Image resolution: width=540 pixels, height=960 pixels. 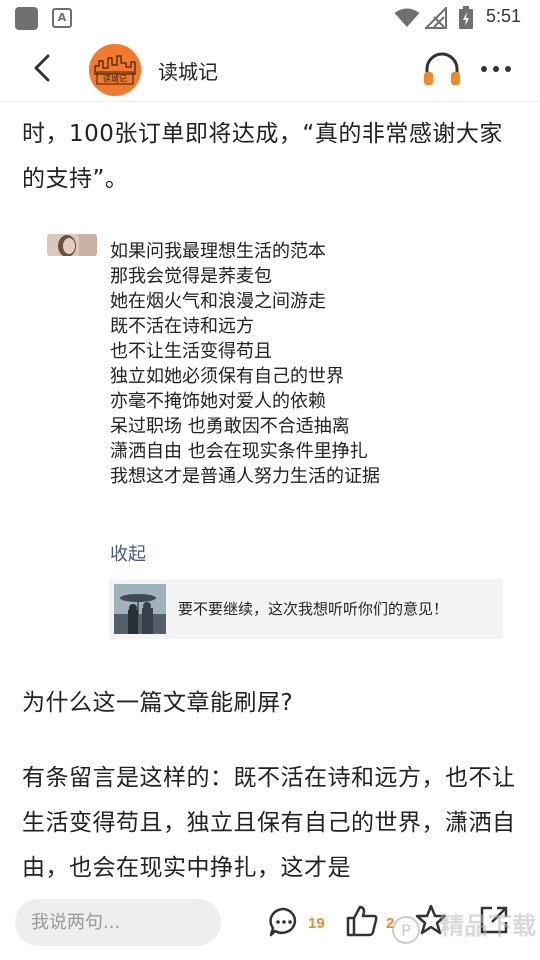 I want to click on quote-line: 既不活在诗和远方, so click(x=182, y=326).